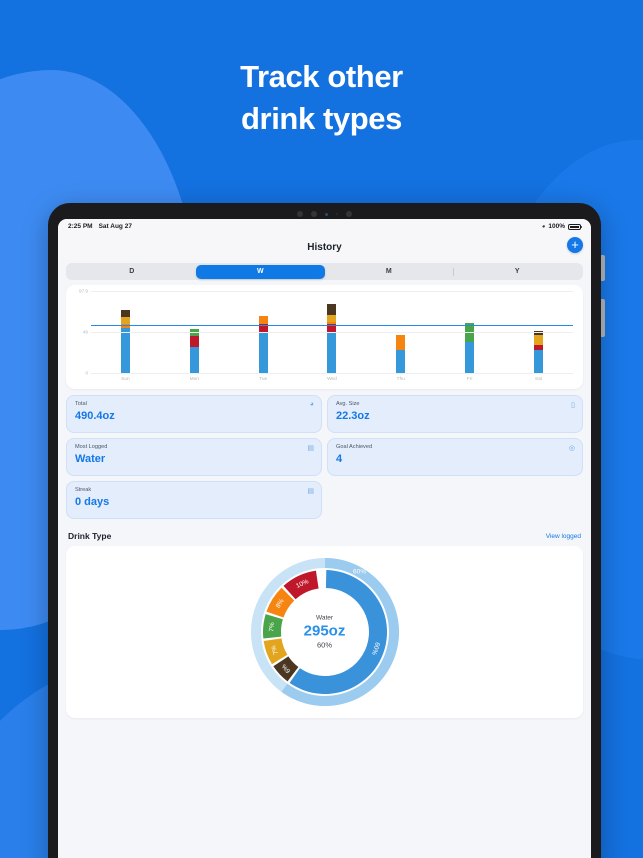 The width and height of the screenshot is (643, 858). What do you see at coordinates (603, 268) in the screenshot?
I see `volume-button` at bounding box center [603, 268].